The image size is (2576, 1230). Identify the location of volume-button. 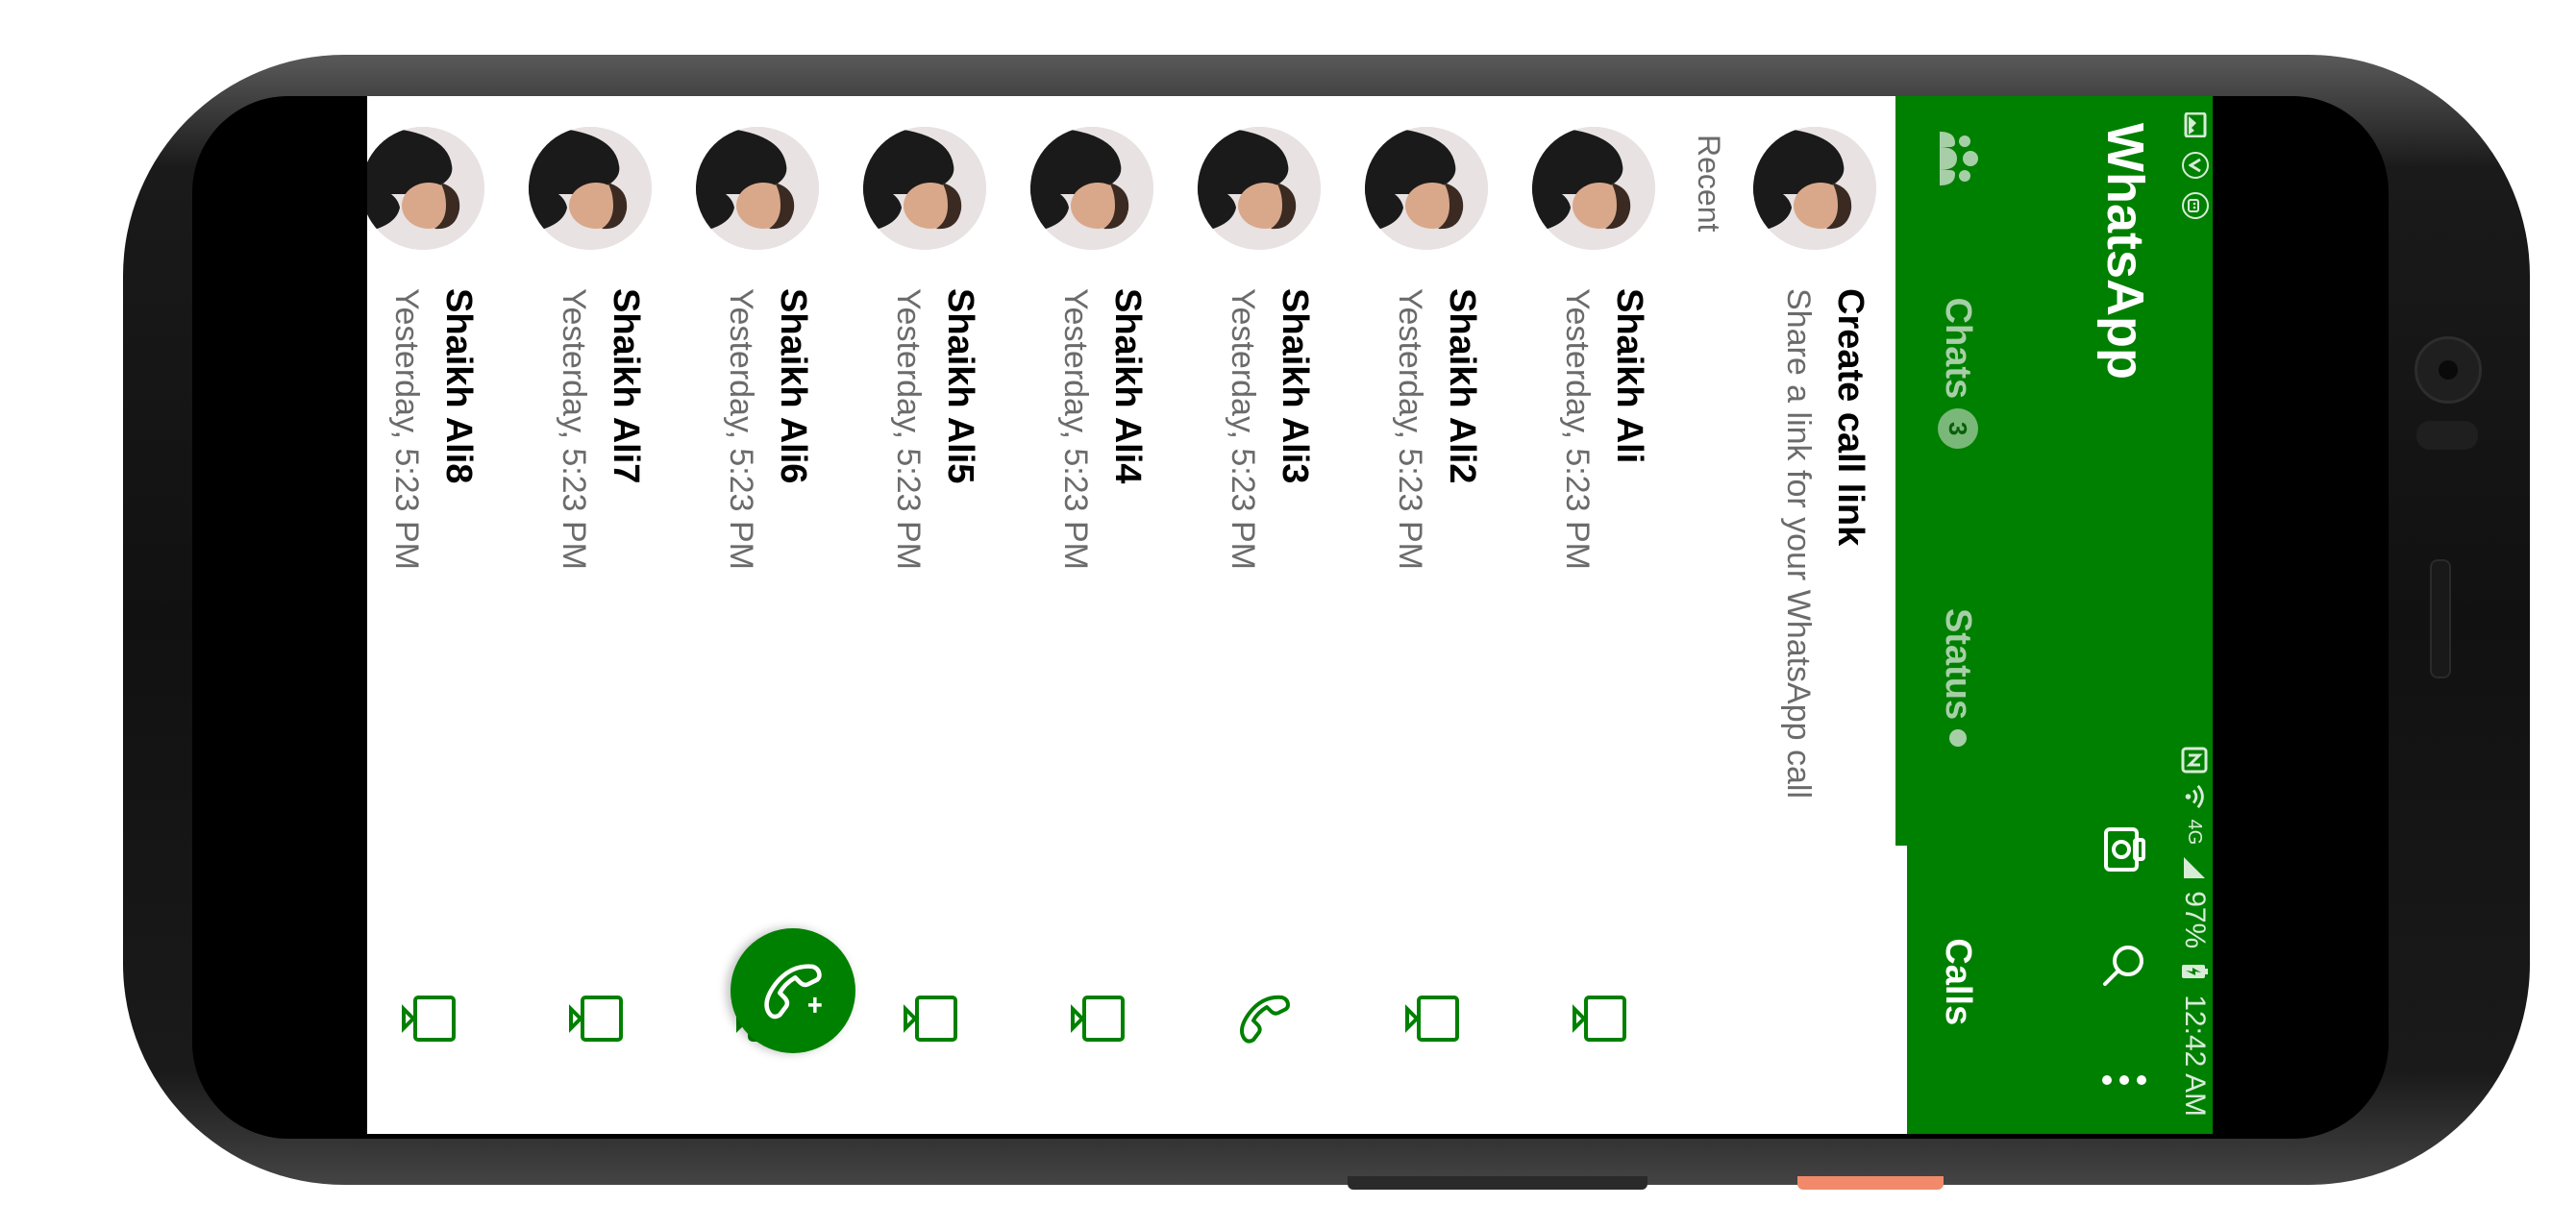
(1498, 1183).